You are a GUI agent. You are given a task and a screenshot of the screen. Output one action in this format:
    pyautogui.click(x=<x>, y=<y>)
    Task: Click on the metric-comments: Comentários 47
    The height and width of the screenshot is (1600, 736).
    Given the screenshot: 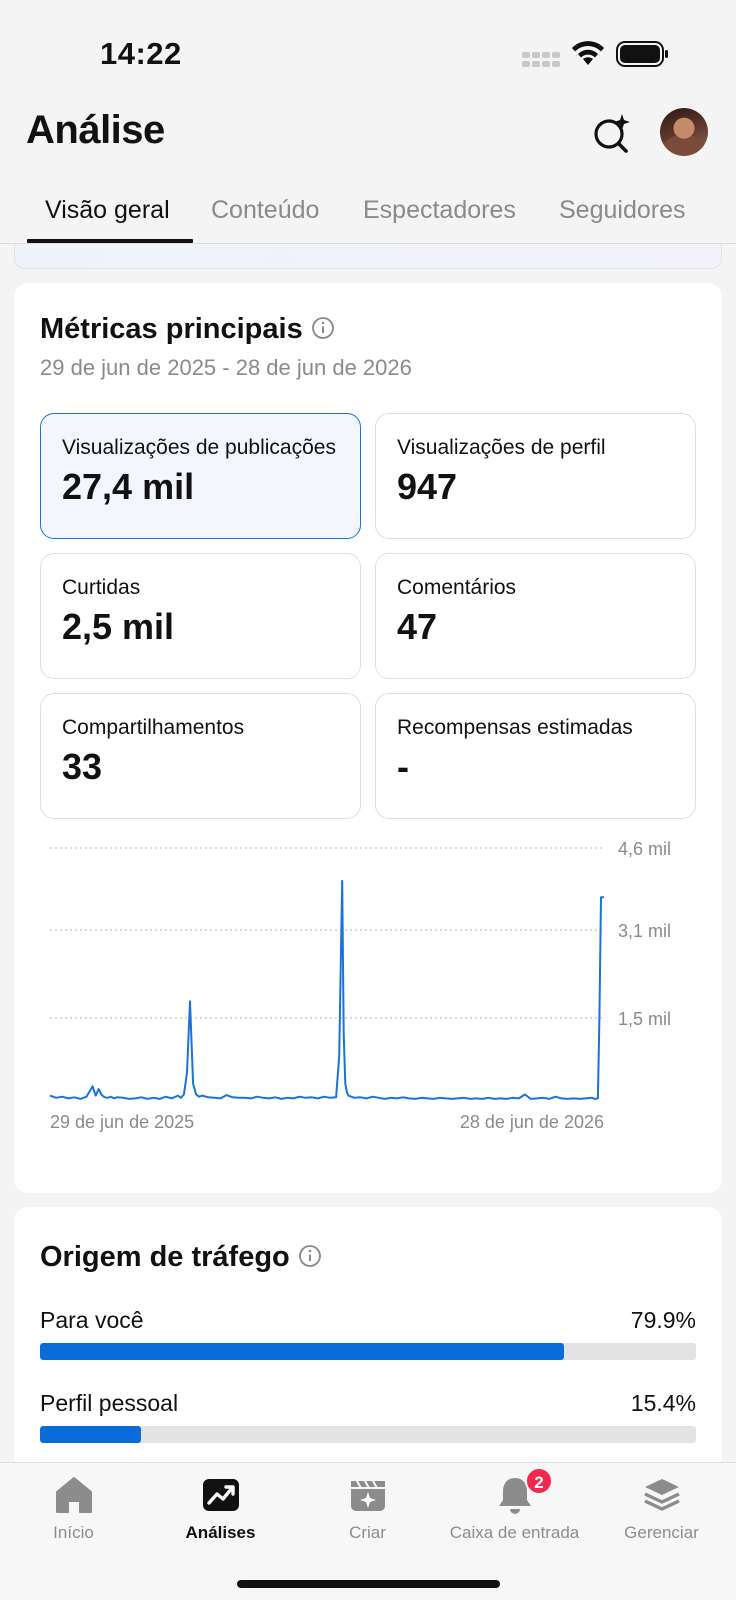 What is the action you would take?
    pyautogui.click(x=535, y=616)
    